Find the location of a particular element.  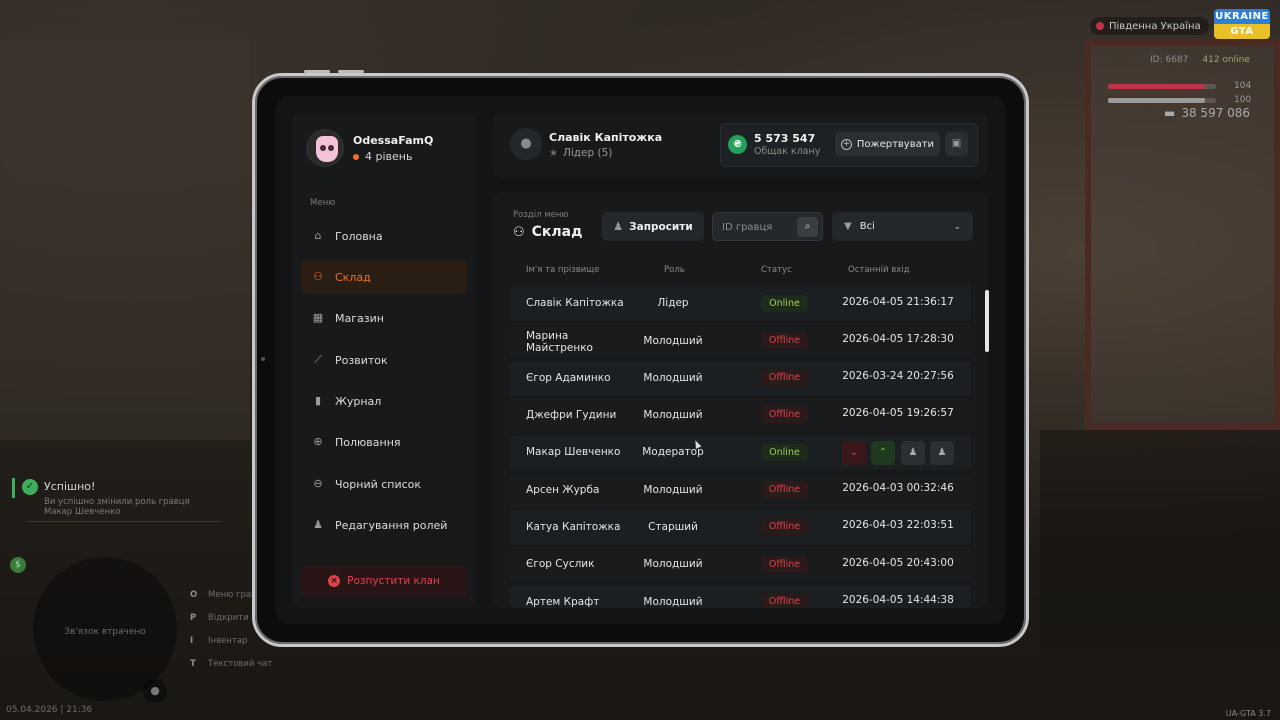

date-time: 05.04.2026 | 21:36 is located at coordinates (49, 710).